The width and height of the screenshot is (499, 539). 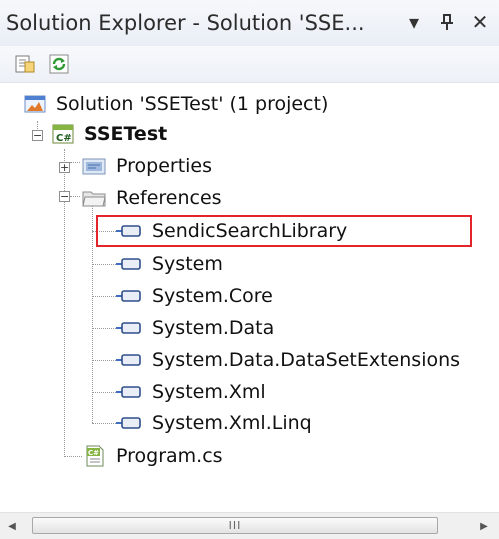 I want to click on tree-item-solution: Solution 'SSETest' (1 project), so click(x=176, y=104).